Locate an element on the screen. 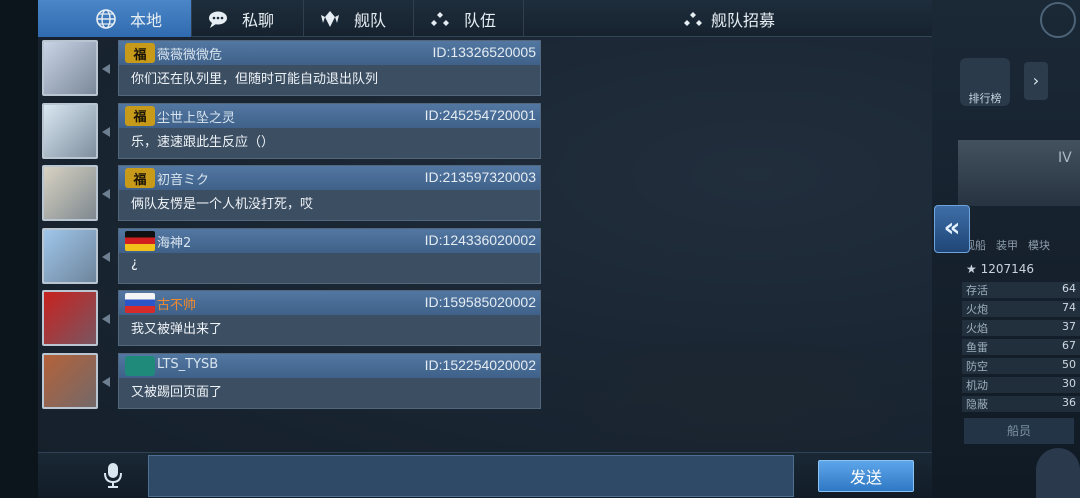 The width and height of the screenshot is (1080, 498). chat-message: 海神2 ID:124336020002 ¿ is located at coordinates (293, 255).